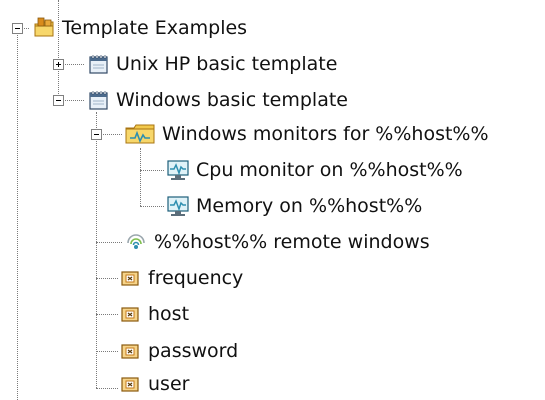 The height and width of the screenshot is (400, 545). I want to click on tree-node-label: Unix HP basic template, so click(227, 64).